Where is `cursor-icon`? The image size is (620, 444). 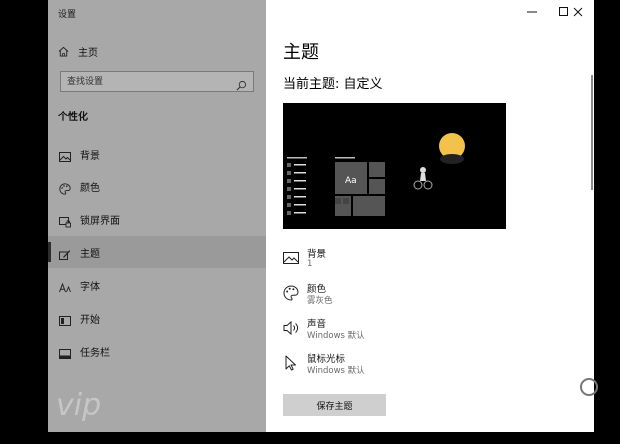 cursor-icon is located at coordinates (291, 363).